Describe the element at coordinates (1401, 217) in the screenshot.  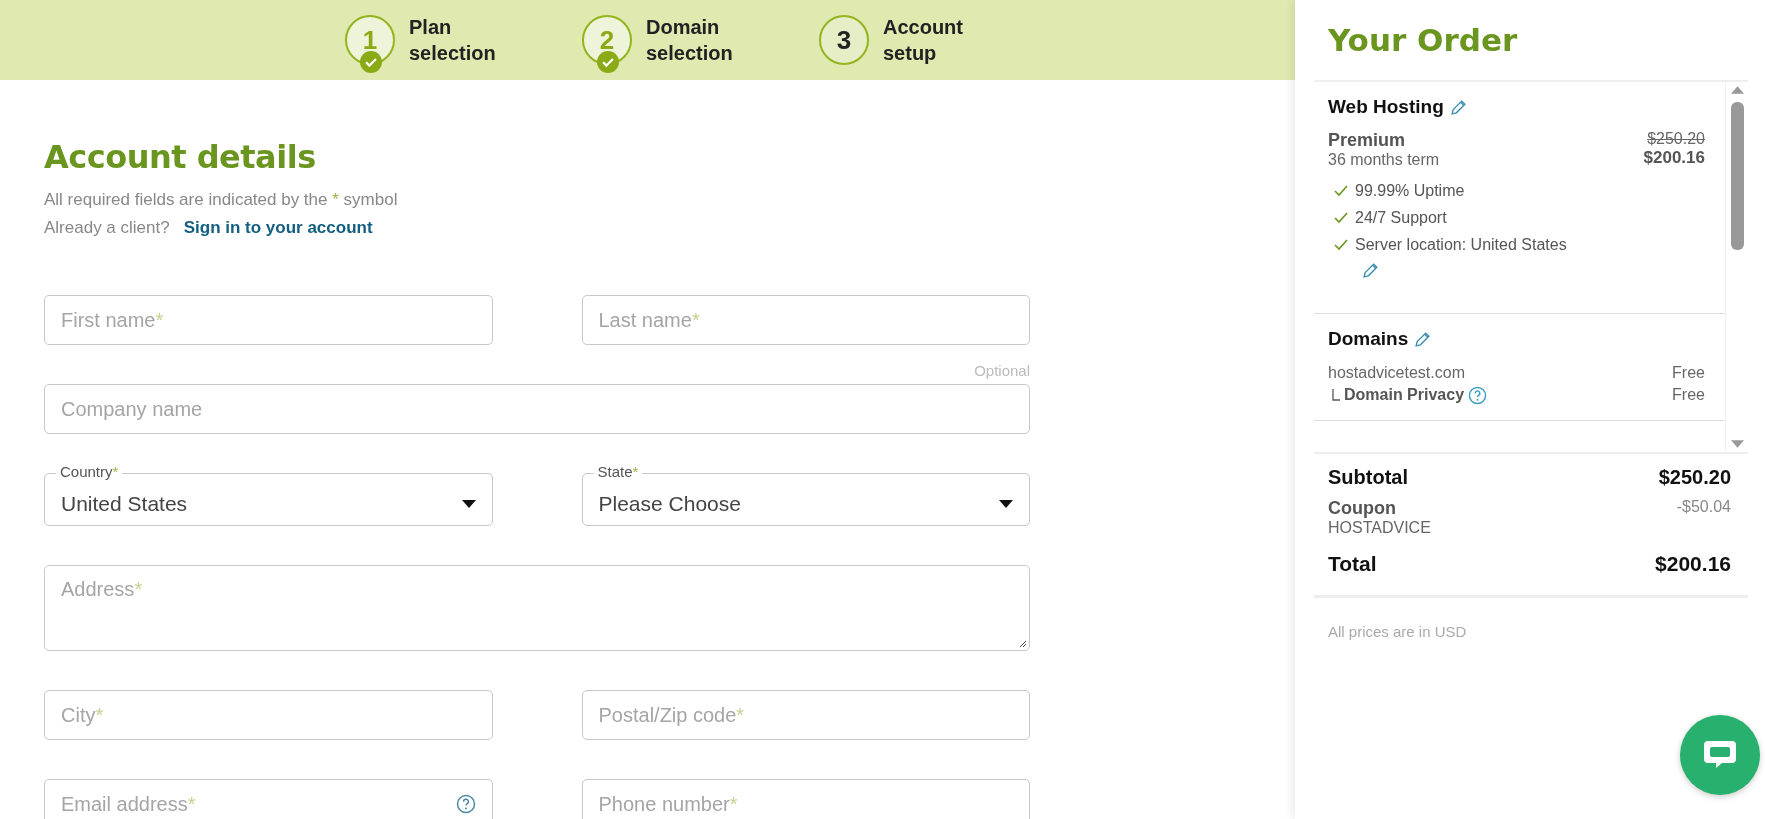
I see `feature-text: 24/7 Support` at that location.